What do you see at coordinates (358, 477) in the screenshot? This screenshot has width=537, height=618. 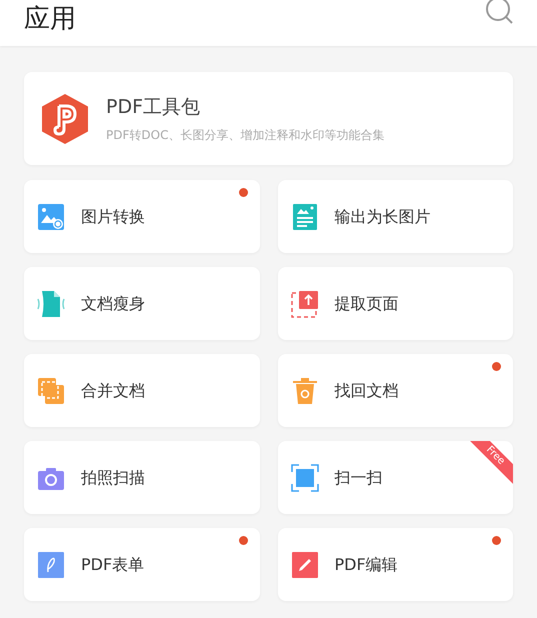 I see `tool-label: 扫一扫` at bounding box center [358, 477].